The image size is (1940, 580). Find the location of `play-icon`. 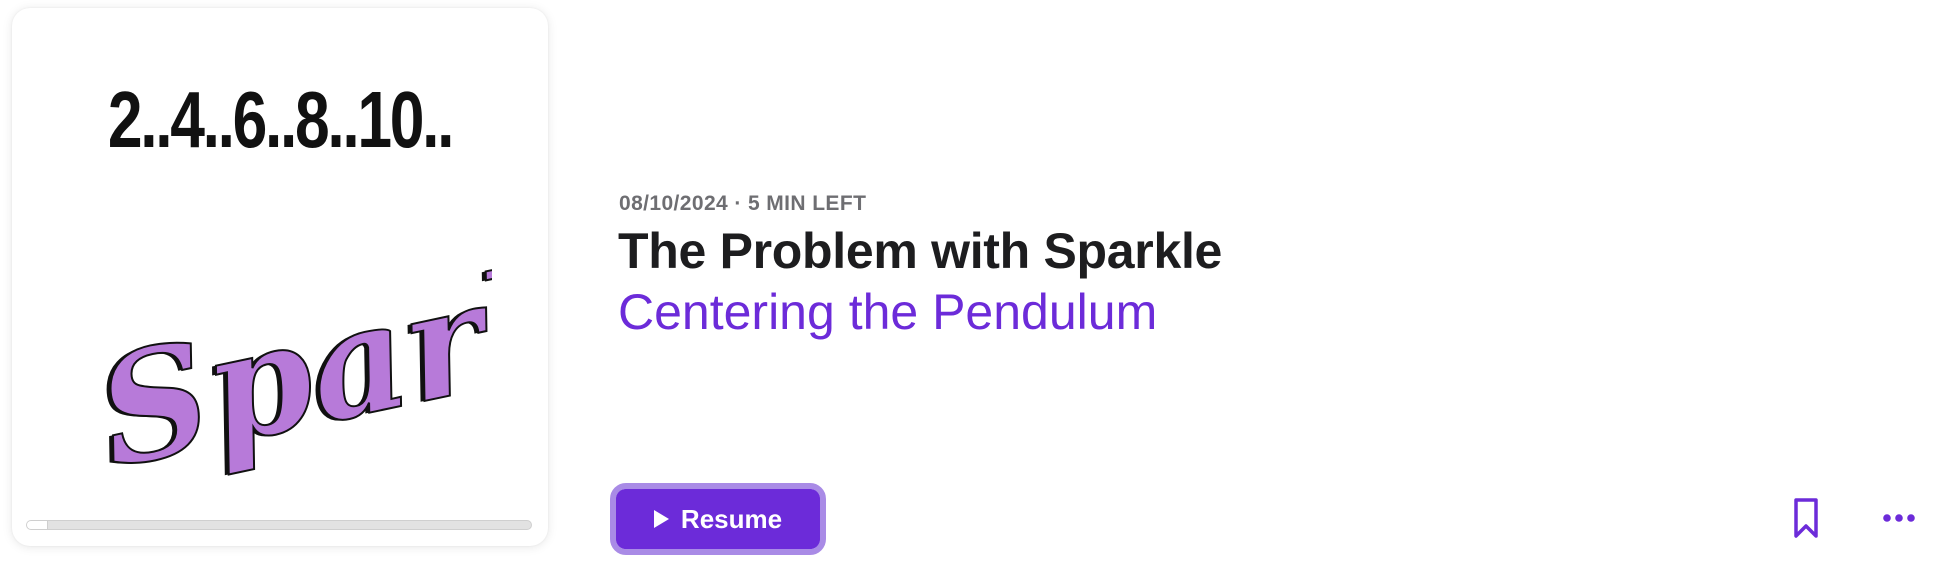

play-icon is located at coordinates (661, 519).